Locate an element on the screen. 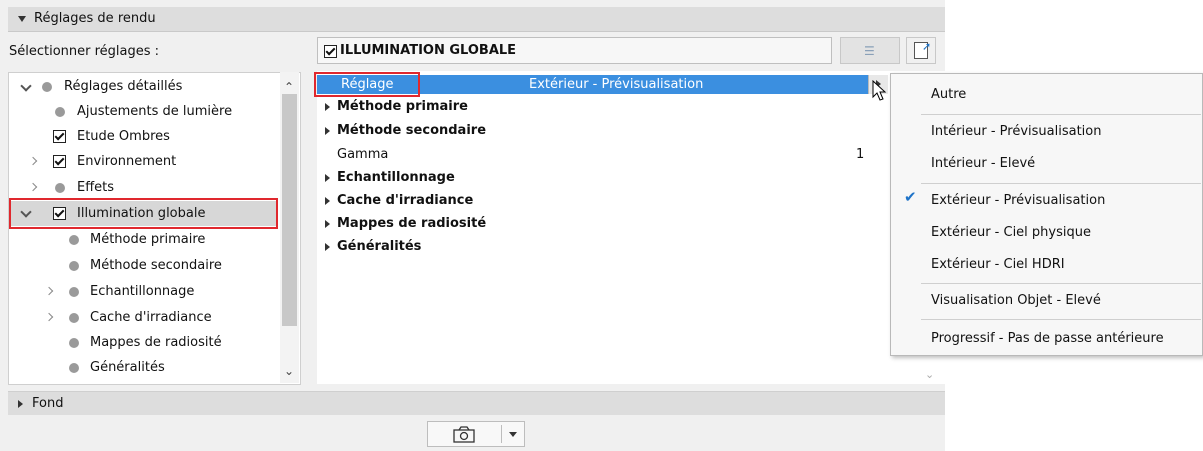 This screenshot has width=1203, height=451. menu-item-exterieur-ciel-hdri: Extérieur - Ciel HDRI is located at coordinates (998, 265).